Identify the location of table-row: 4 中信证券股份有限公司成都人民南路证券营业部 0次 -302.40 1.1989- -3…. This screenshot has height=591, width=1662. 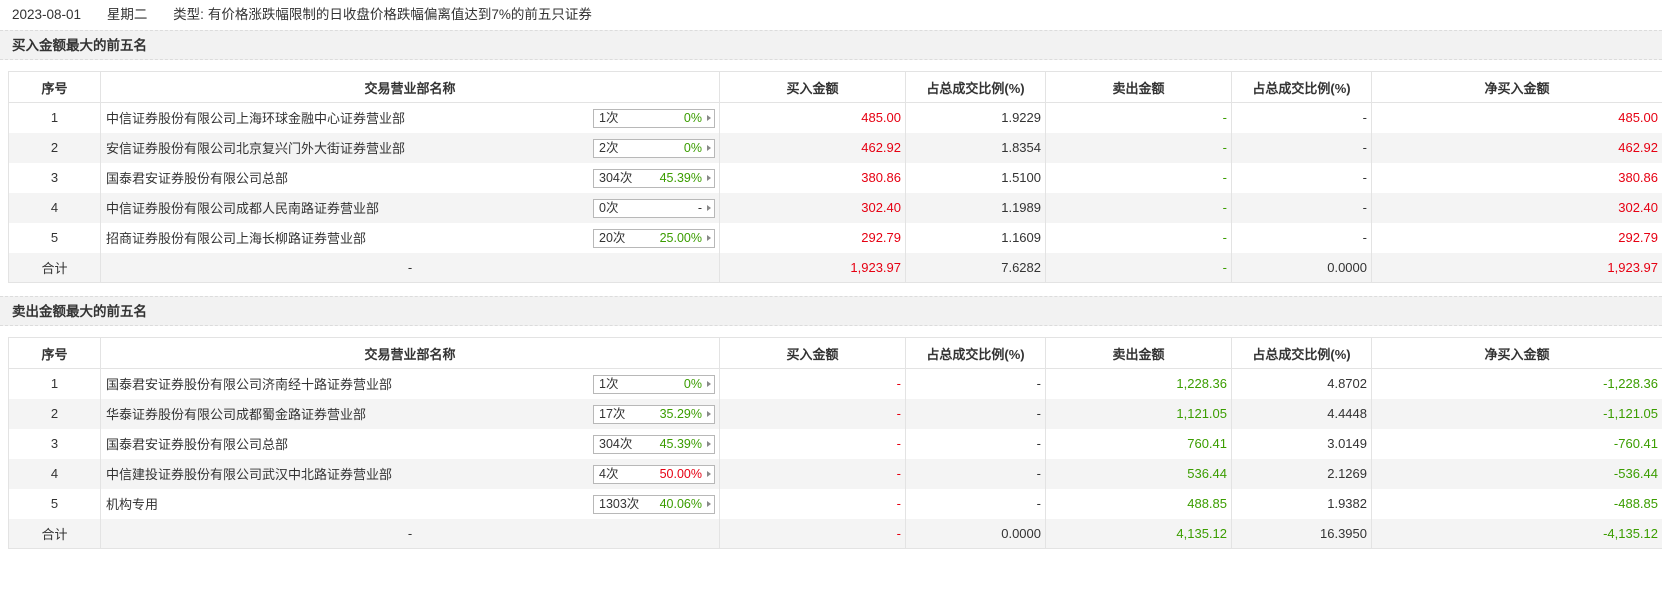
(835, 207).